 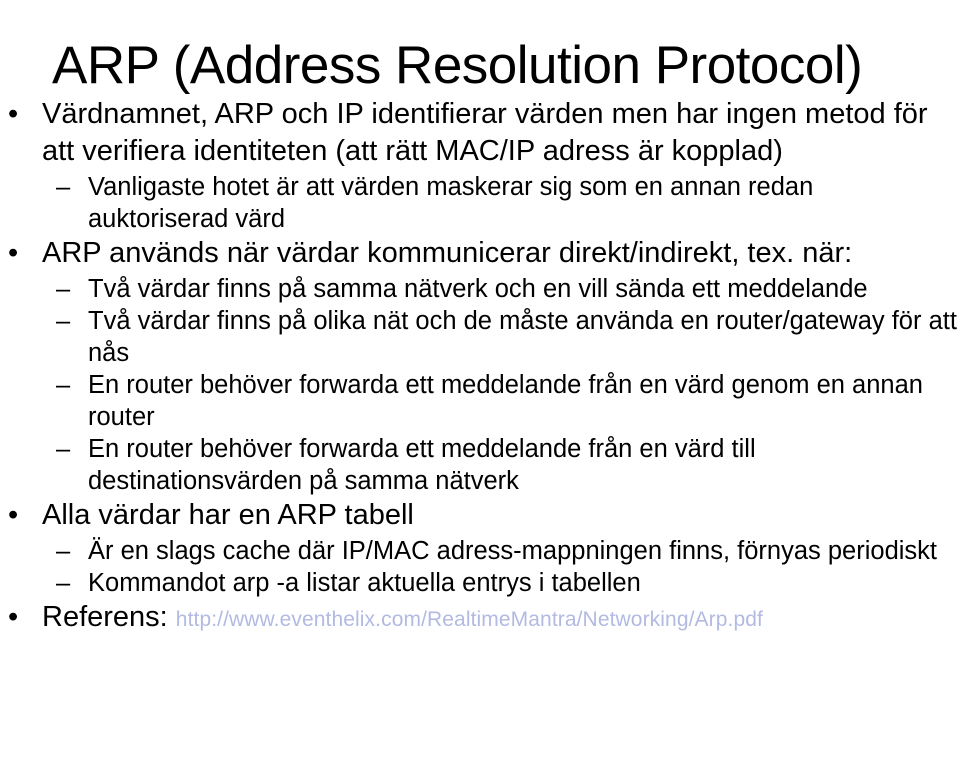 I want to click on page-title: ARP (Address Resolution Protocol), so click(x=457, y=65).